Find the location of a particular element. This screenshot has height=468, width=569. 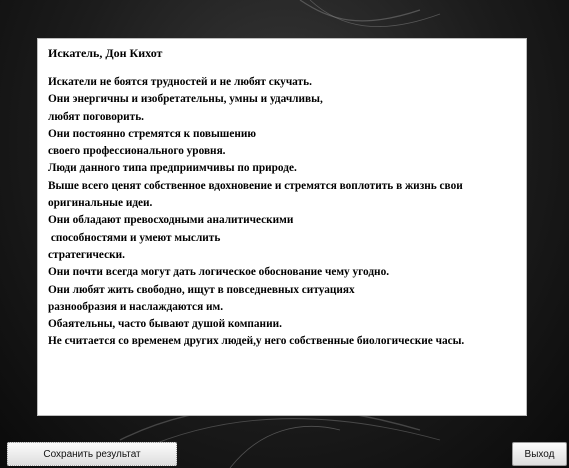

result-line: стратегически. is located at coordinates (86, 254).